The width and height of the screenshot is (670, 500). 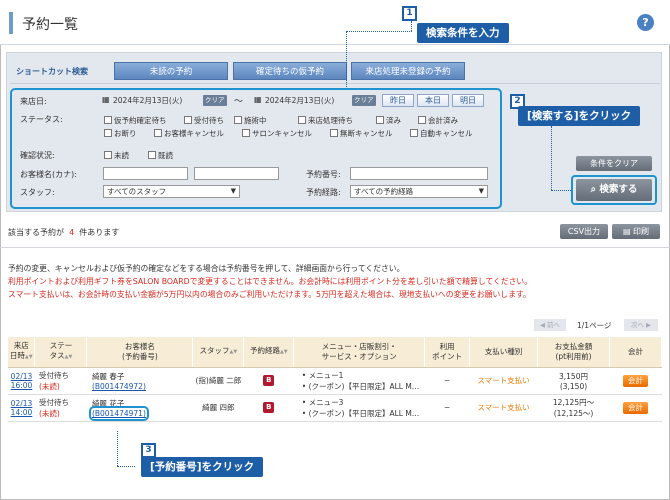 I want to click on column-header: メニュー・店販割引・ サービス・オプション, so click(x=359, y=352).